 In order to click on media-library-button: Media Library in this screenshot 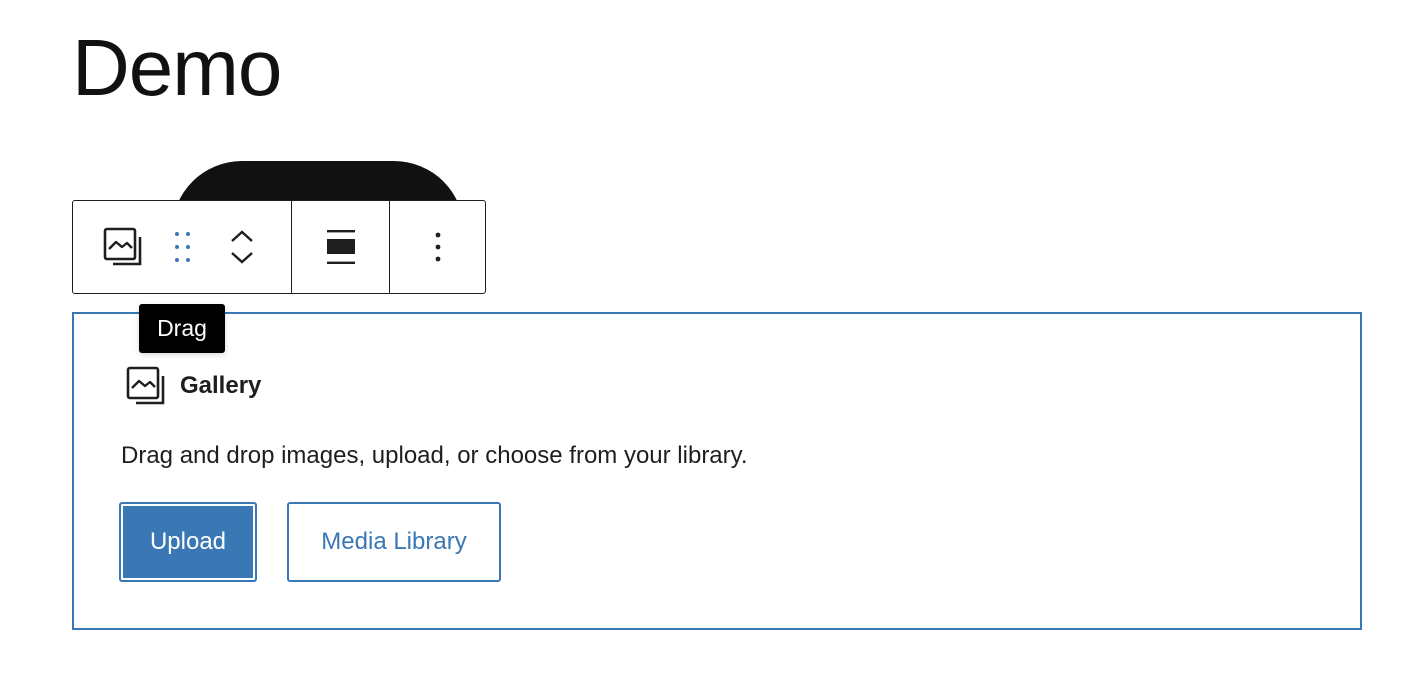, I will do `click(394, 542)`.